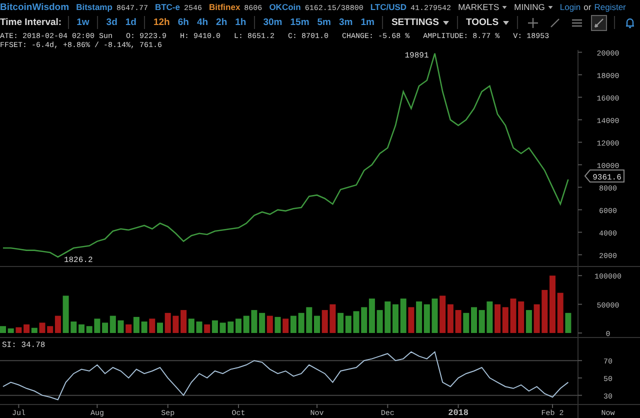 The height and width of the screenshot is (418, 640). Describe the element at coordinates (599, 23) in the screenshot. I see `pen-icon` at that location.